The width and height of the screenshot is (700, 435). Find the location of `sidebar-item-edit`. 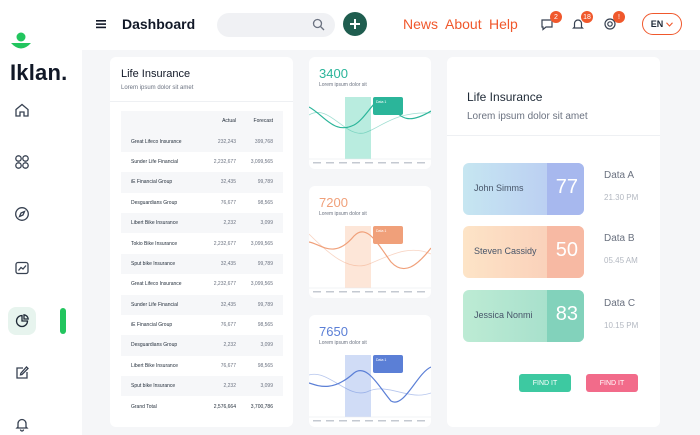

sidebar-item-edit is located at coordinates (22, 373).